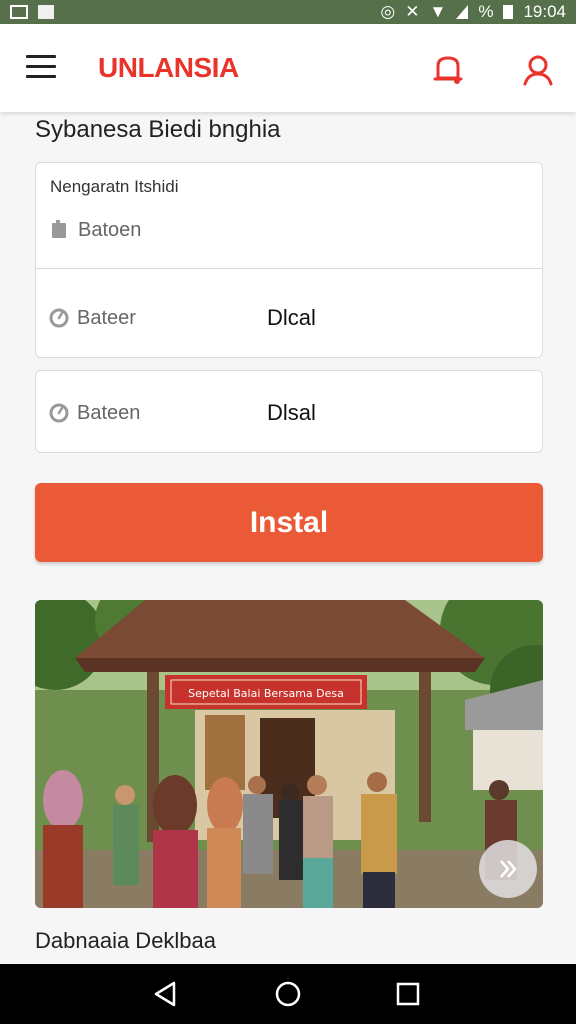  What do you see at coordinates (408, 994) in the screenshot?
I see `recents-icon` at bounding box center [408, 994].